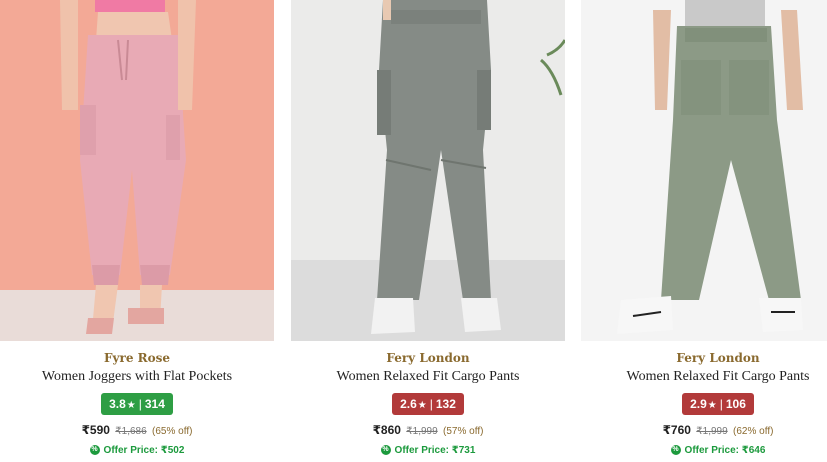 The height and width of the screenshot is (462, 827). Describe the element at coordinates (725, 450) in the screenshot. I see `offer-price-text: Offer Price: ₹646` at that location.